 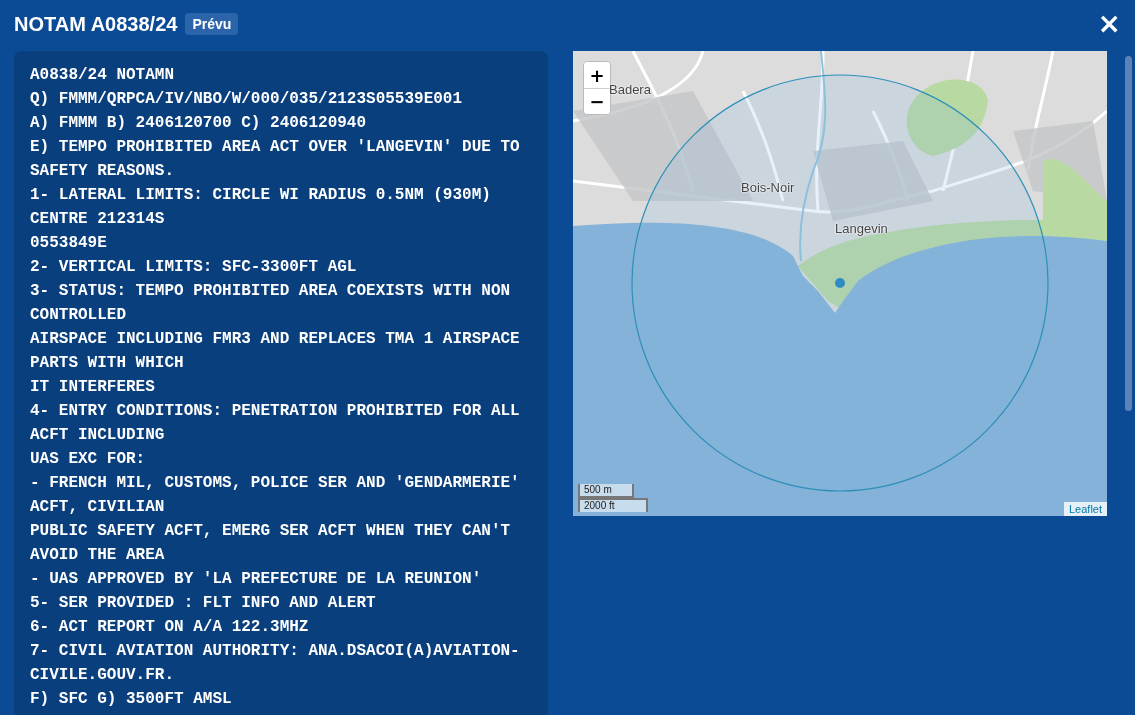 I want to click on notam-text-line: A0838/24 NOTAMN, so click(x=103, y=75).